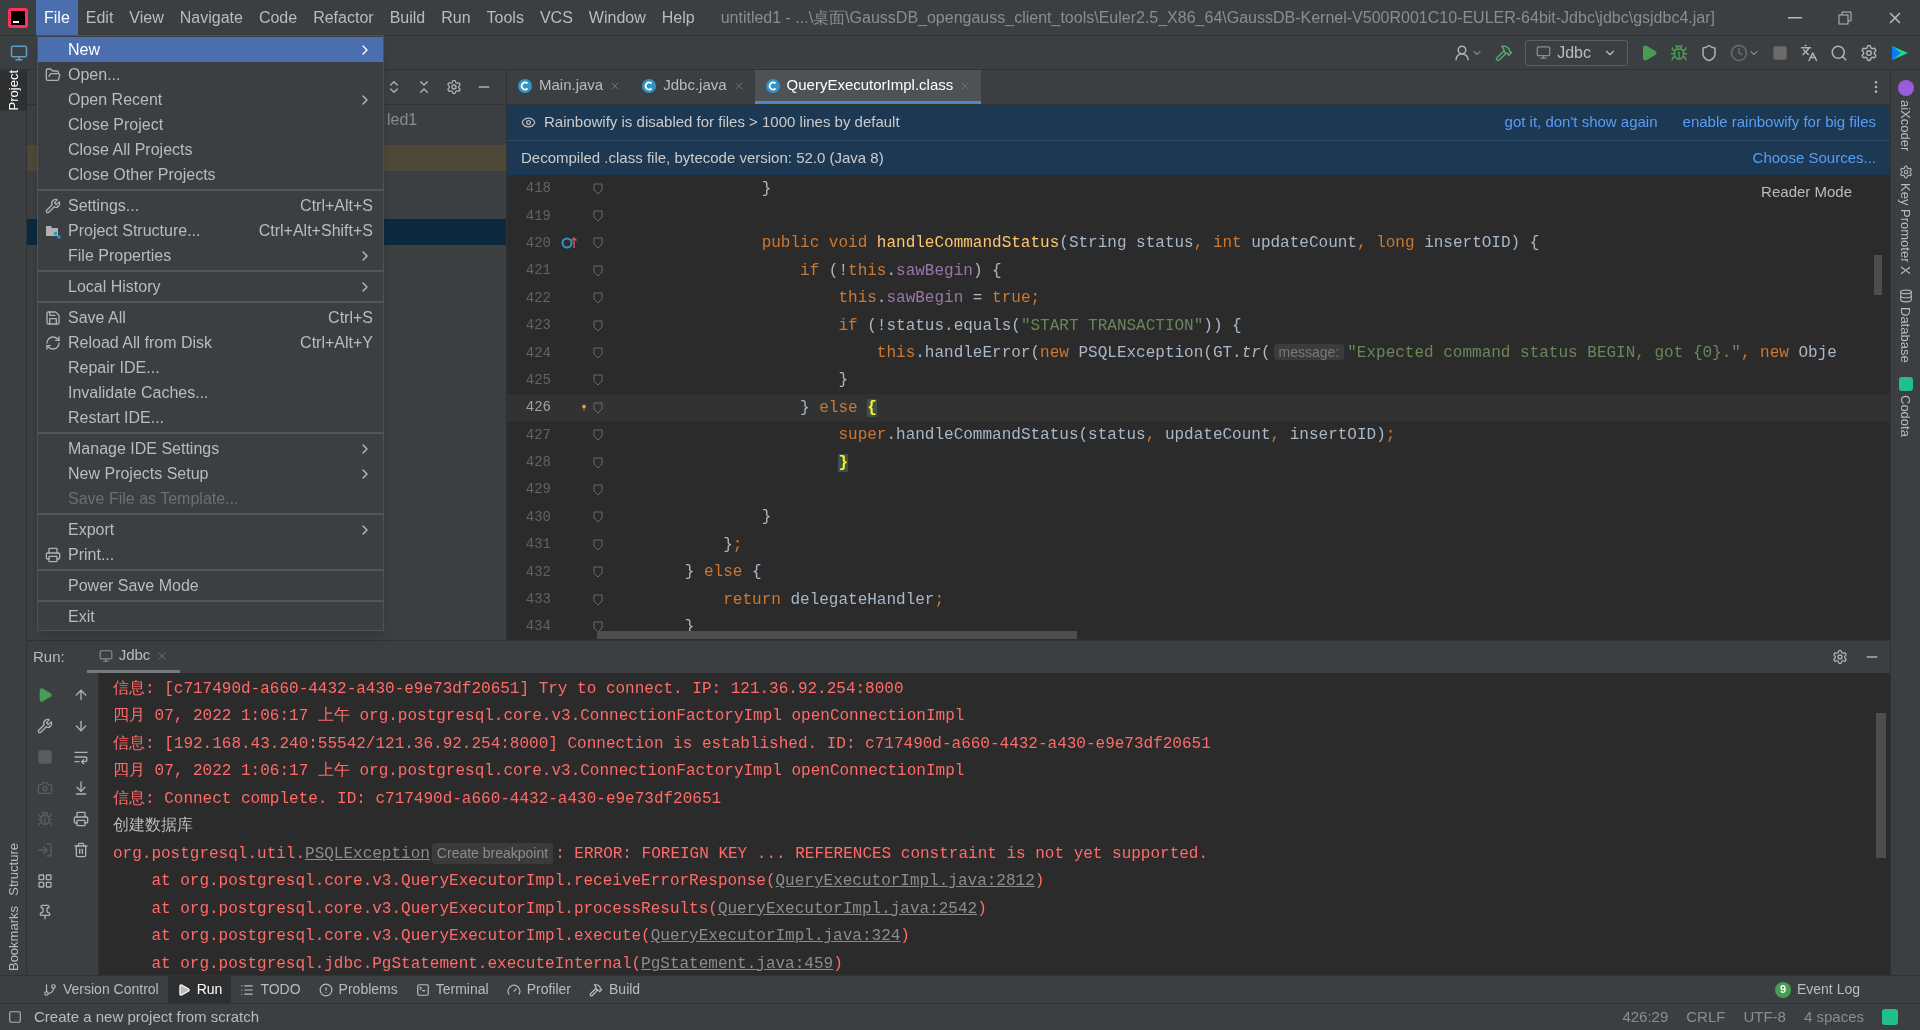 The height and width of the screenshot is (1030, 1920). What do you see at coordinates (210, 174) in the screenshot?
I see `menu-item: Close Other Projects` at bounding box center [210, 174].